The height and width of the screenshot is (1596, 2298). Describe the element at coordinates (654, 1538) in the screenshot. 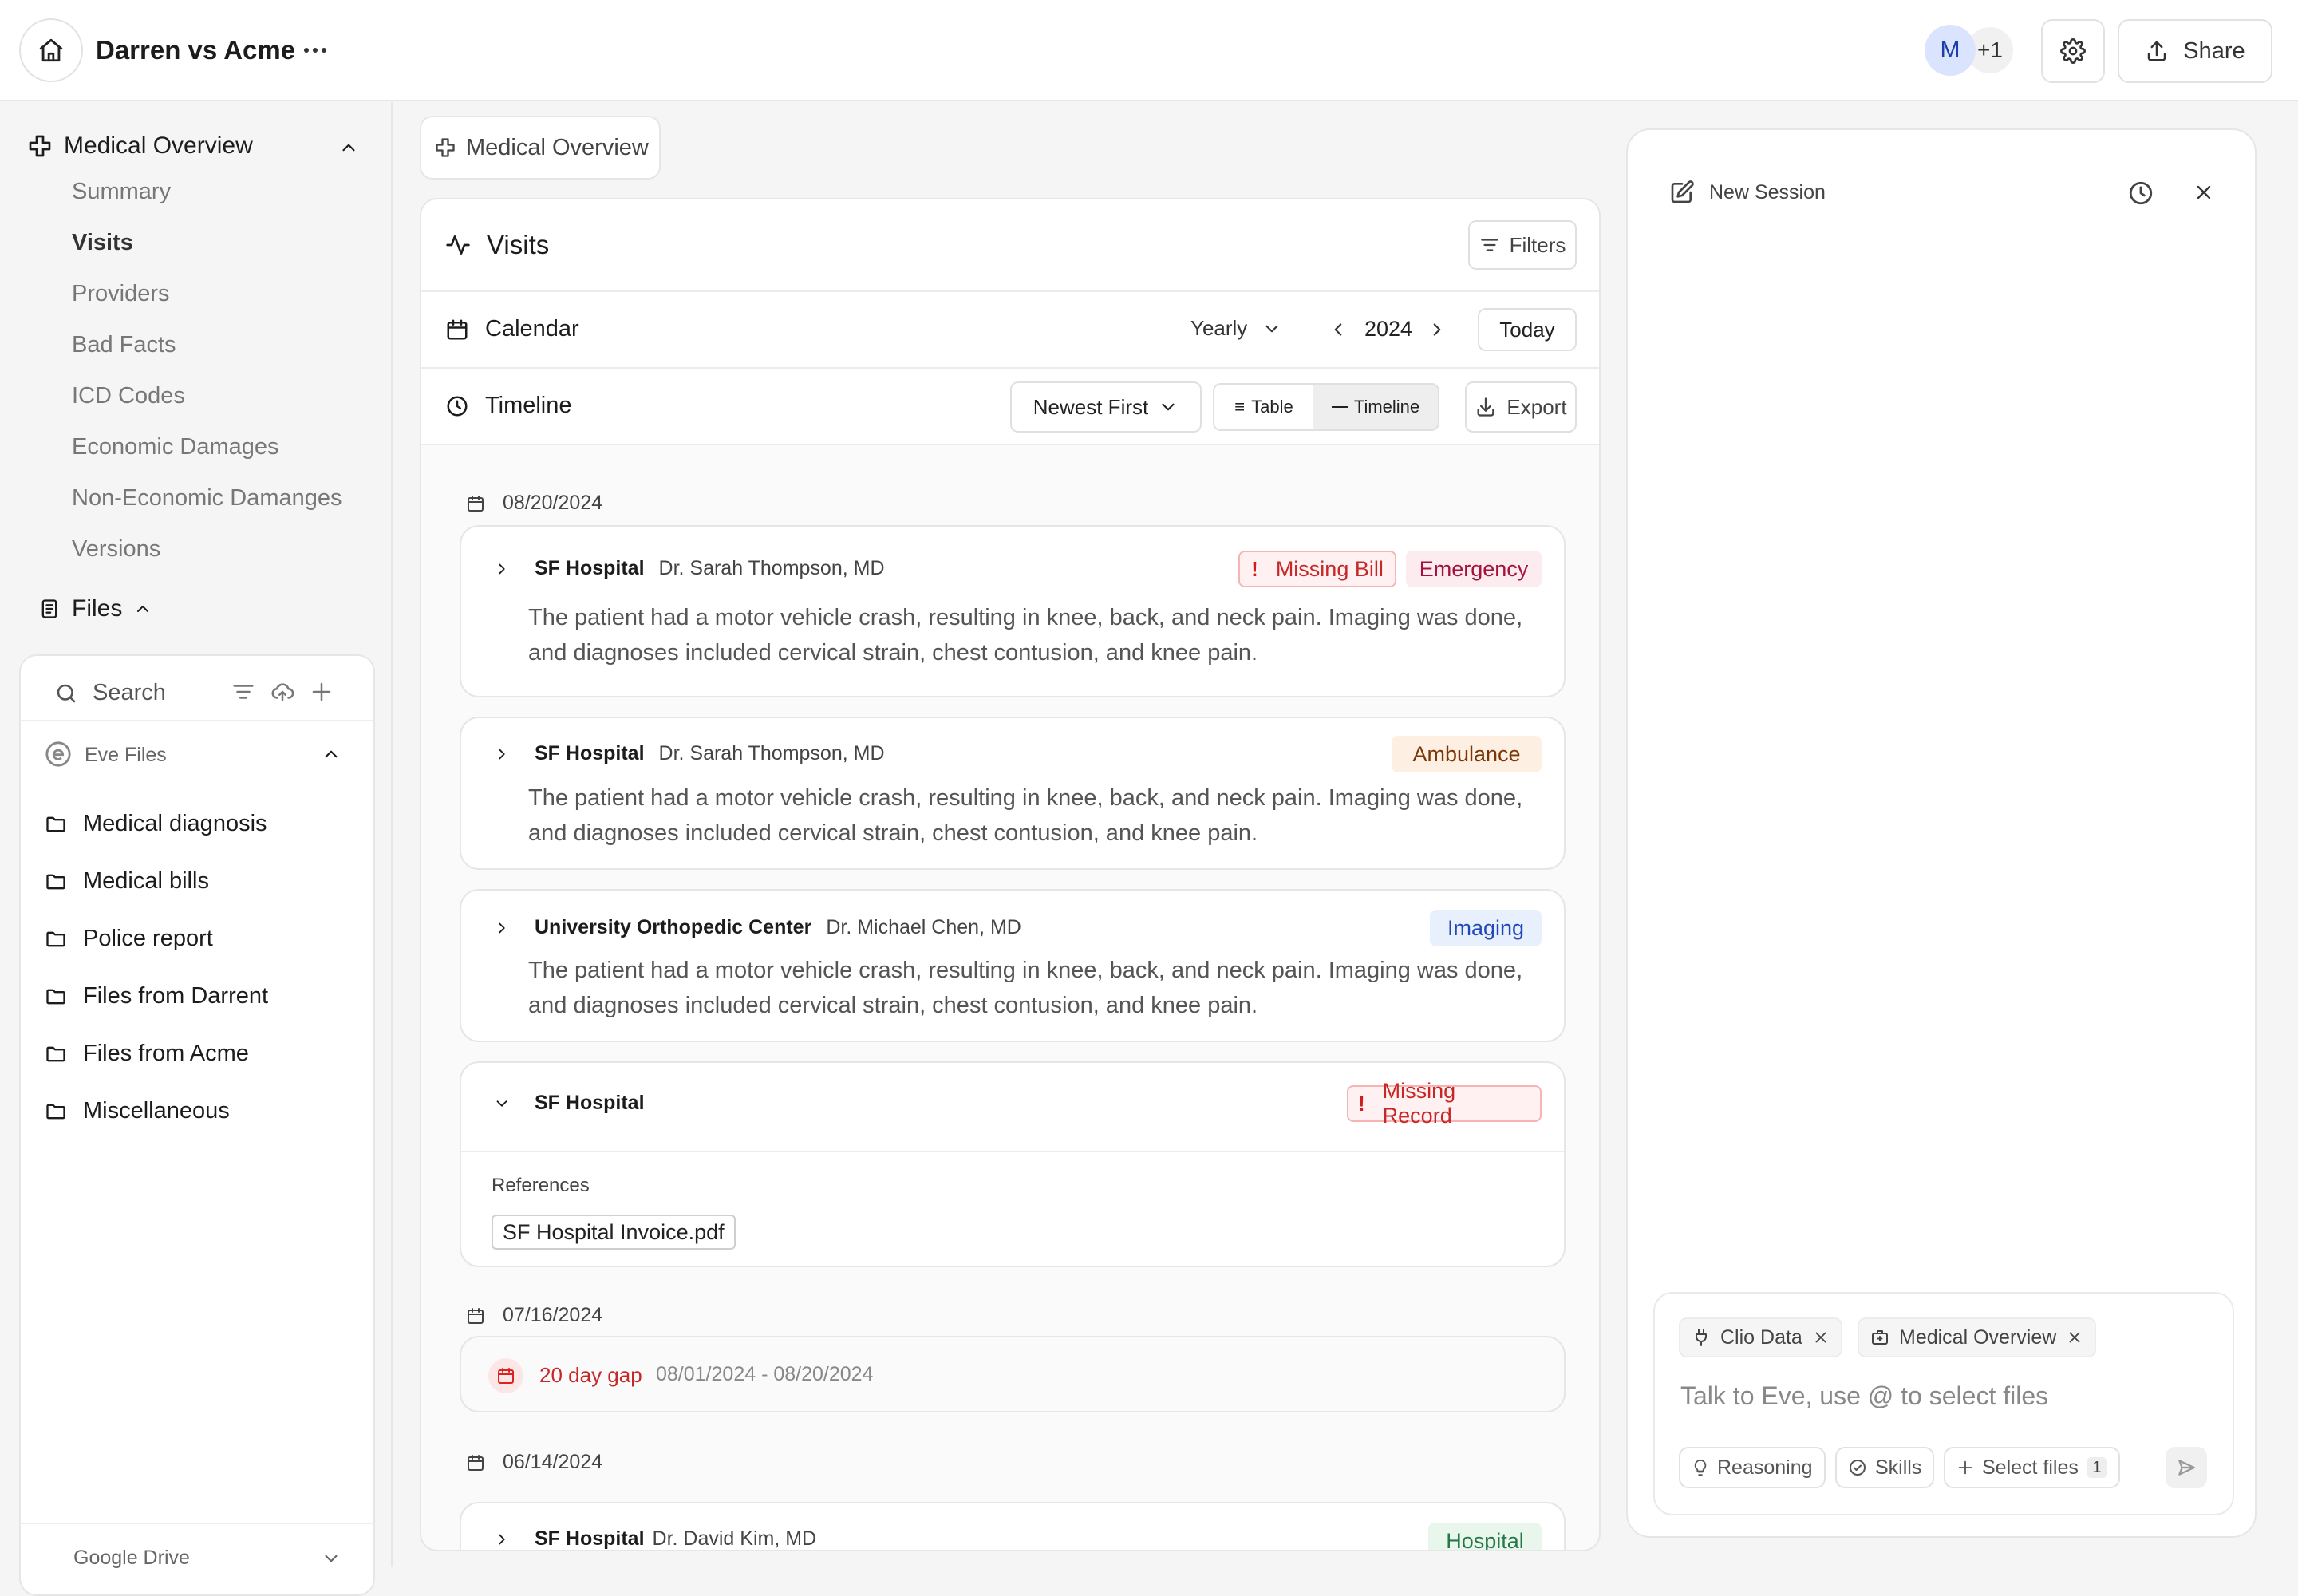

I see `visit-card-header: SF Hospital Dr. David Kim, MD` at that location.